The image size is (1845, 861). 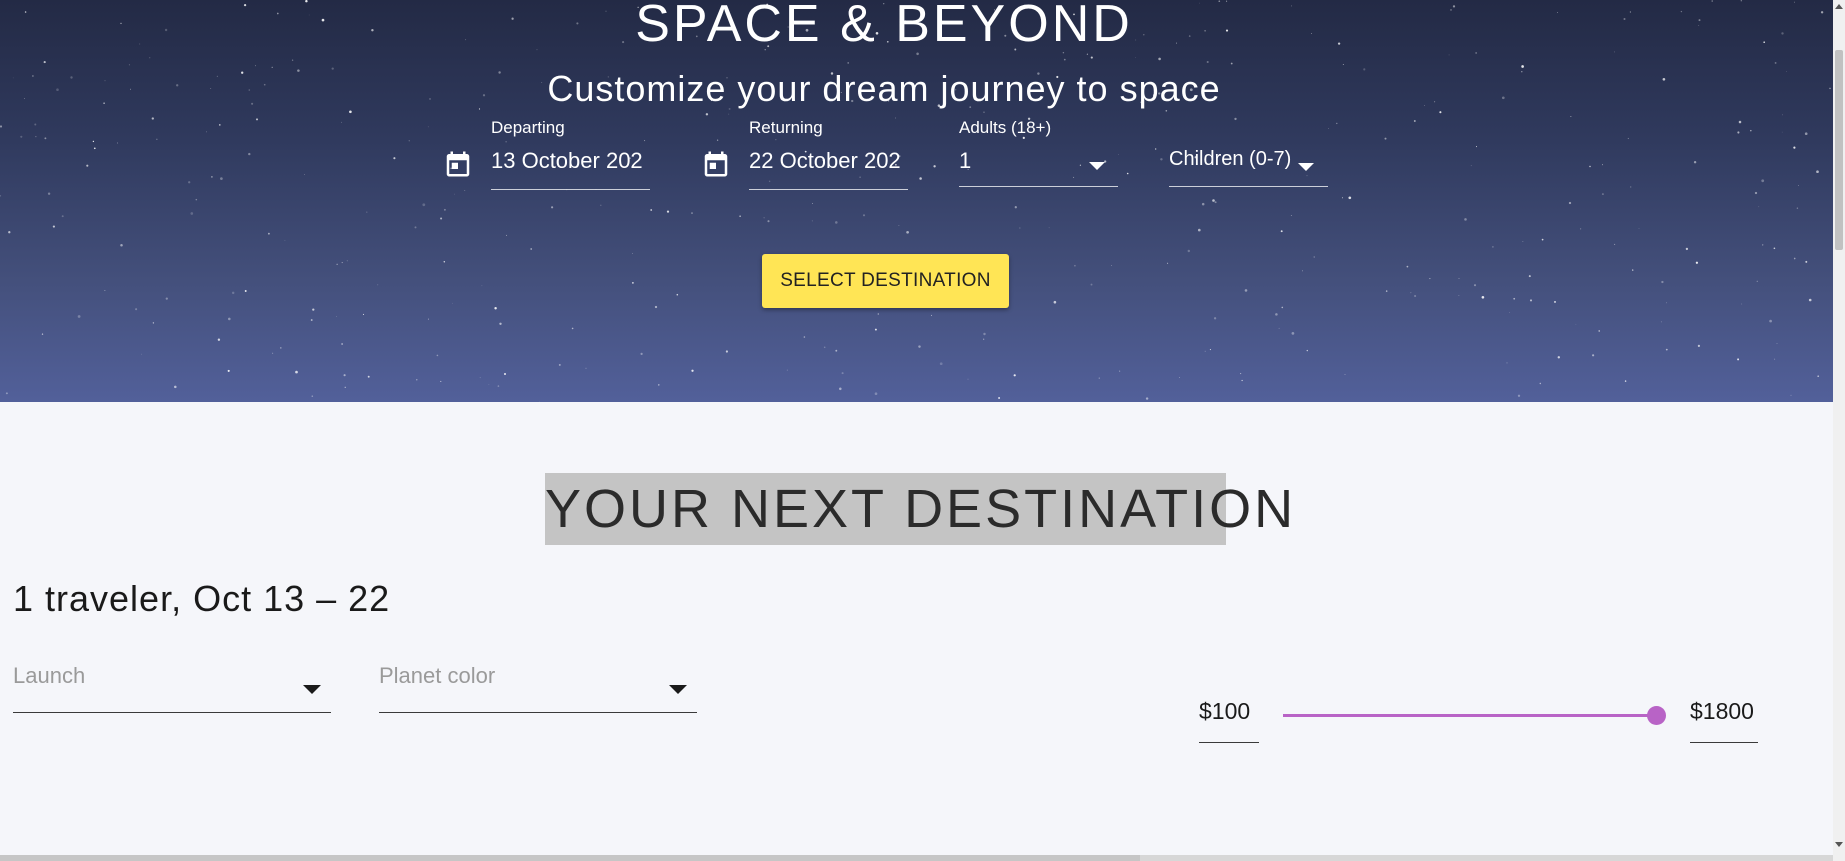 I want to click on planet-color-placeholder: Planet color, so click(x=437, y=675).